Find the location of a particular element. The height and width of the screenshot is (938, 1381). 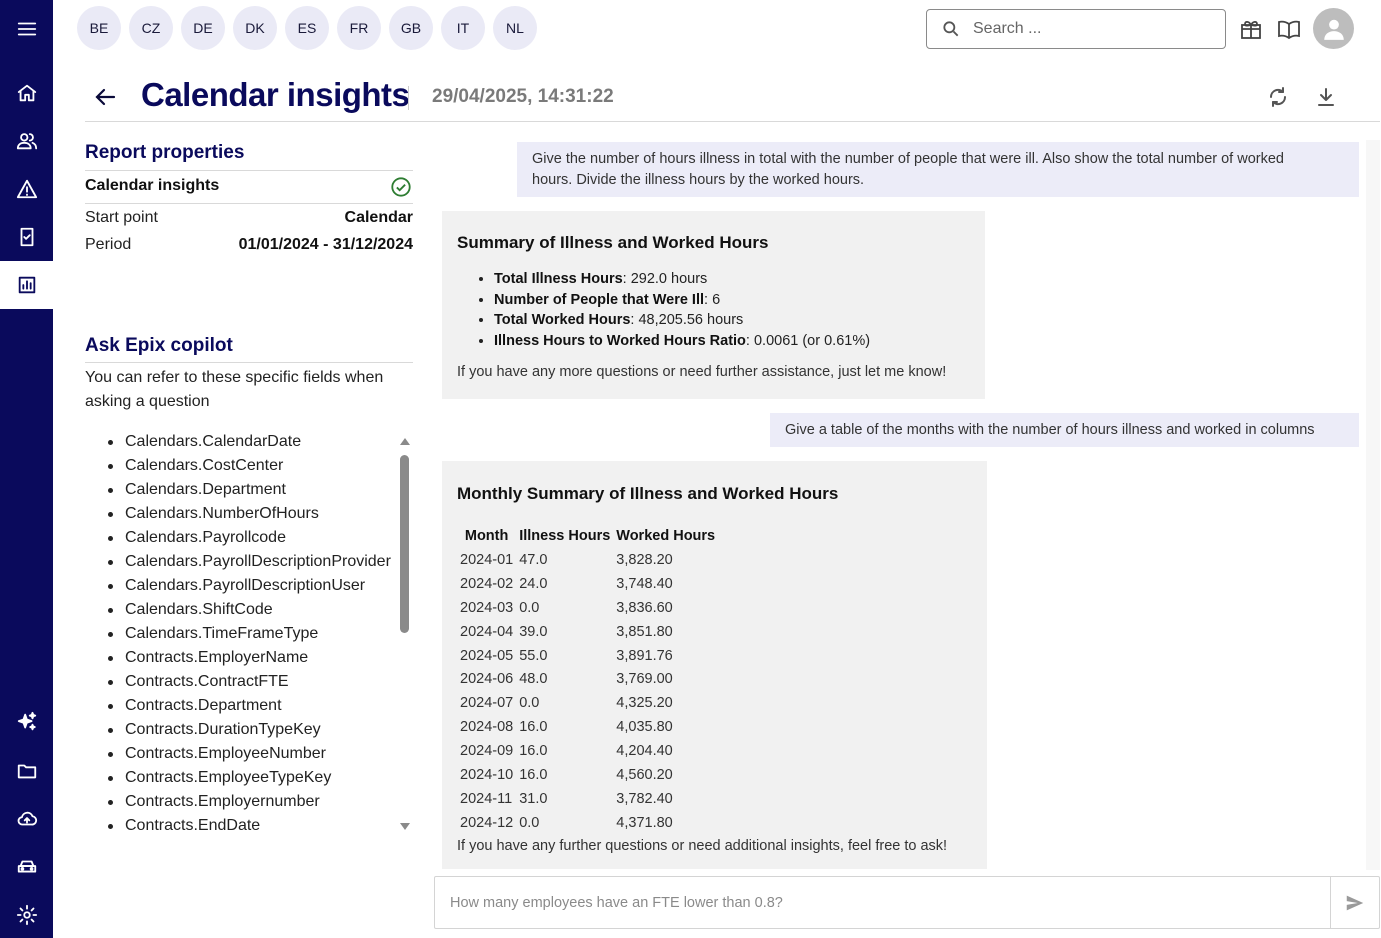

start-point-row: Start point Calendar is located at coordinates (249, 218).